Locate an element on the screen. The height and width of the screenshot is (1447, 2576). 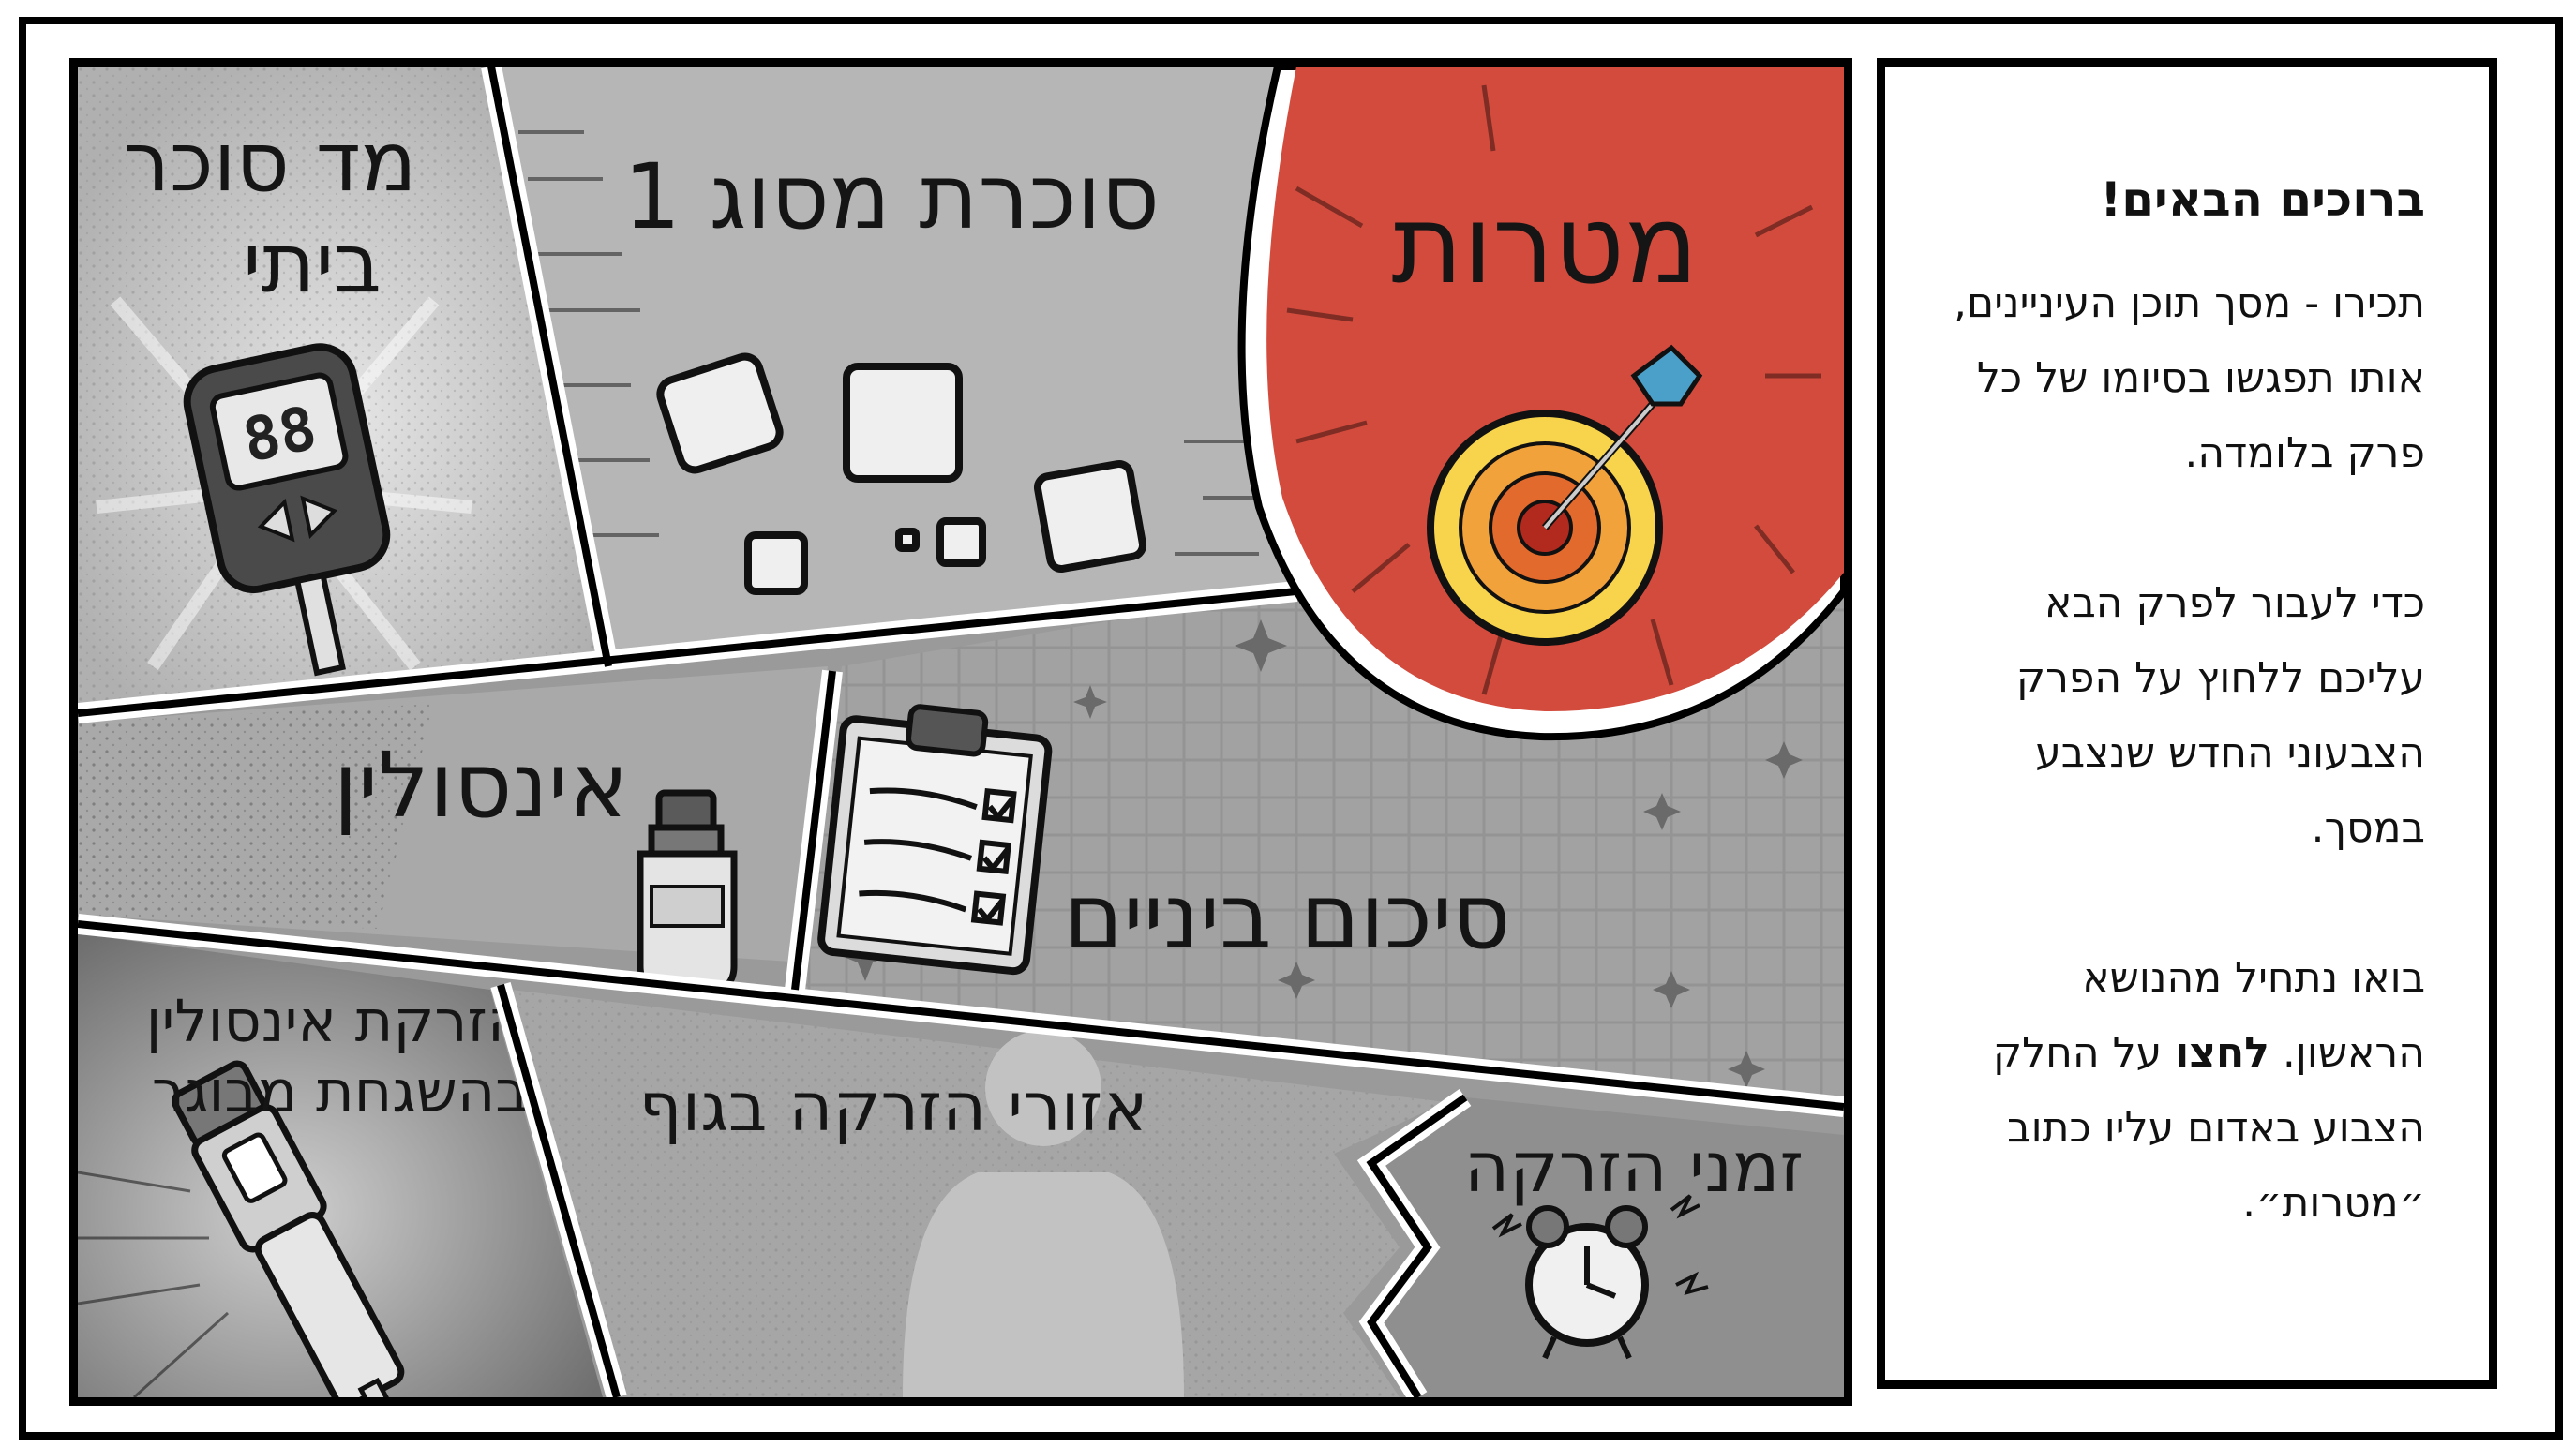
panel-diabetes-type1: סוכרת מסוג 1 is located at coordinates (899, 366).